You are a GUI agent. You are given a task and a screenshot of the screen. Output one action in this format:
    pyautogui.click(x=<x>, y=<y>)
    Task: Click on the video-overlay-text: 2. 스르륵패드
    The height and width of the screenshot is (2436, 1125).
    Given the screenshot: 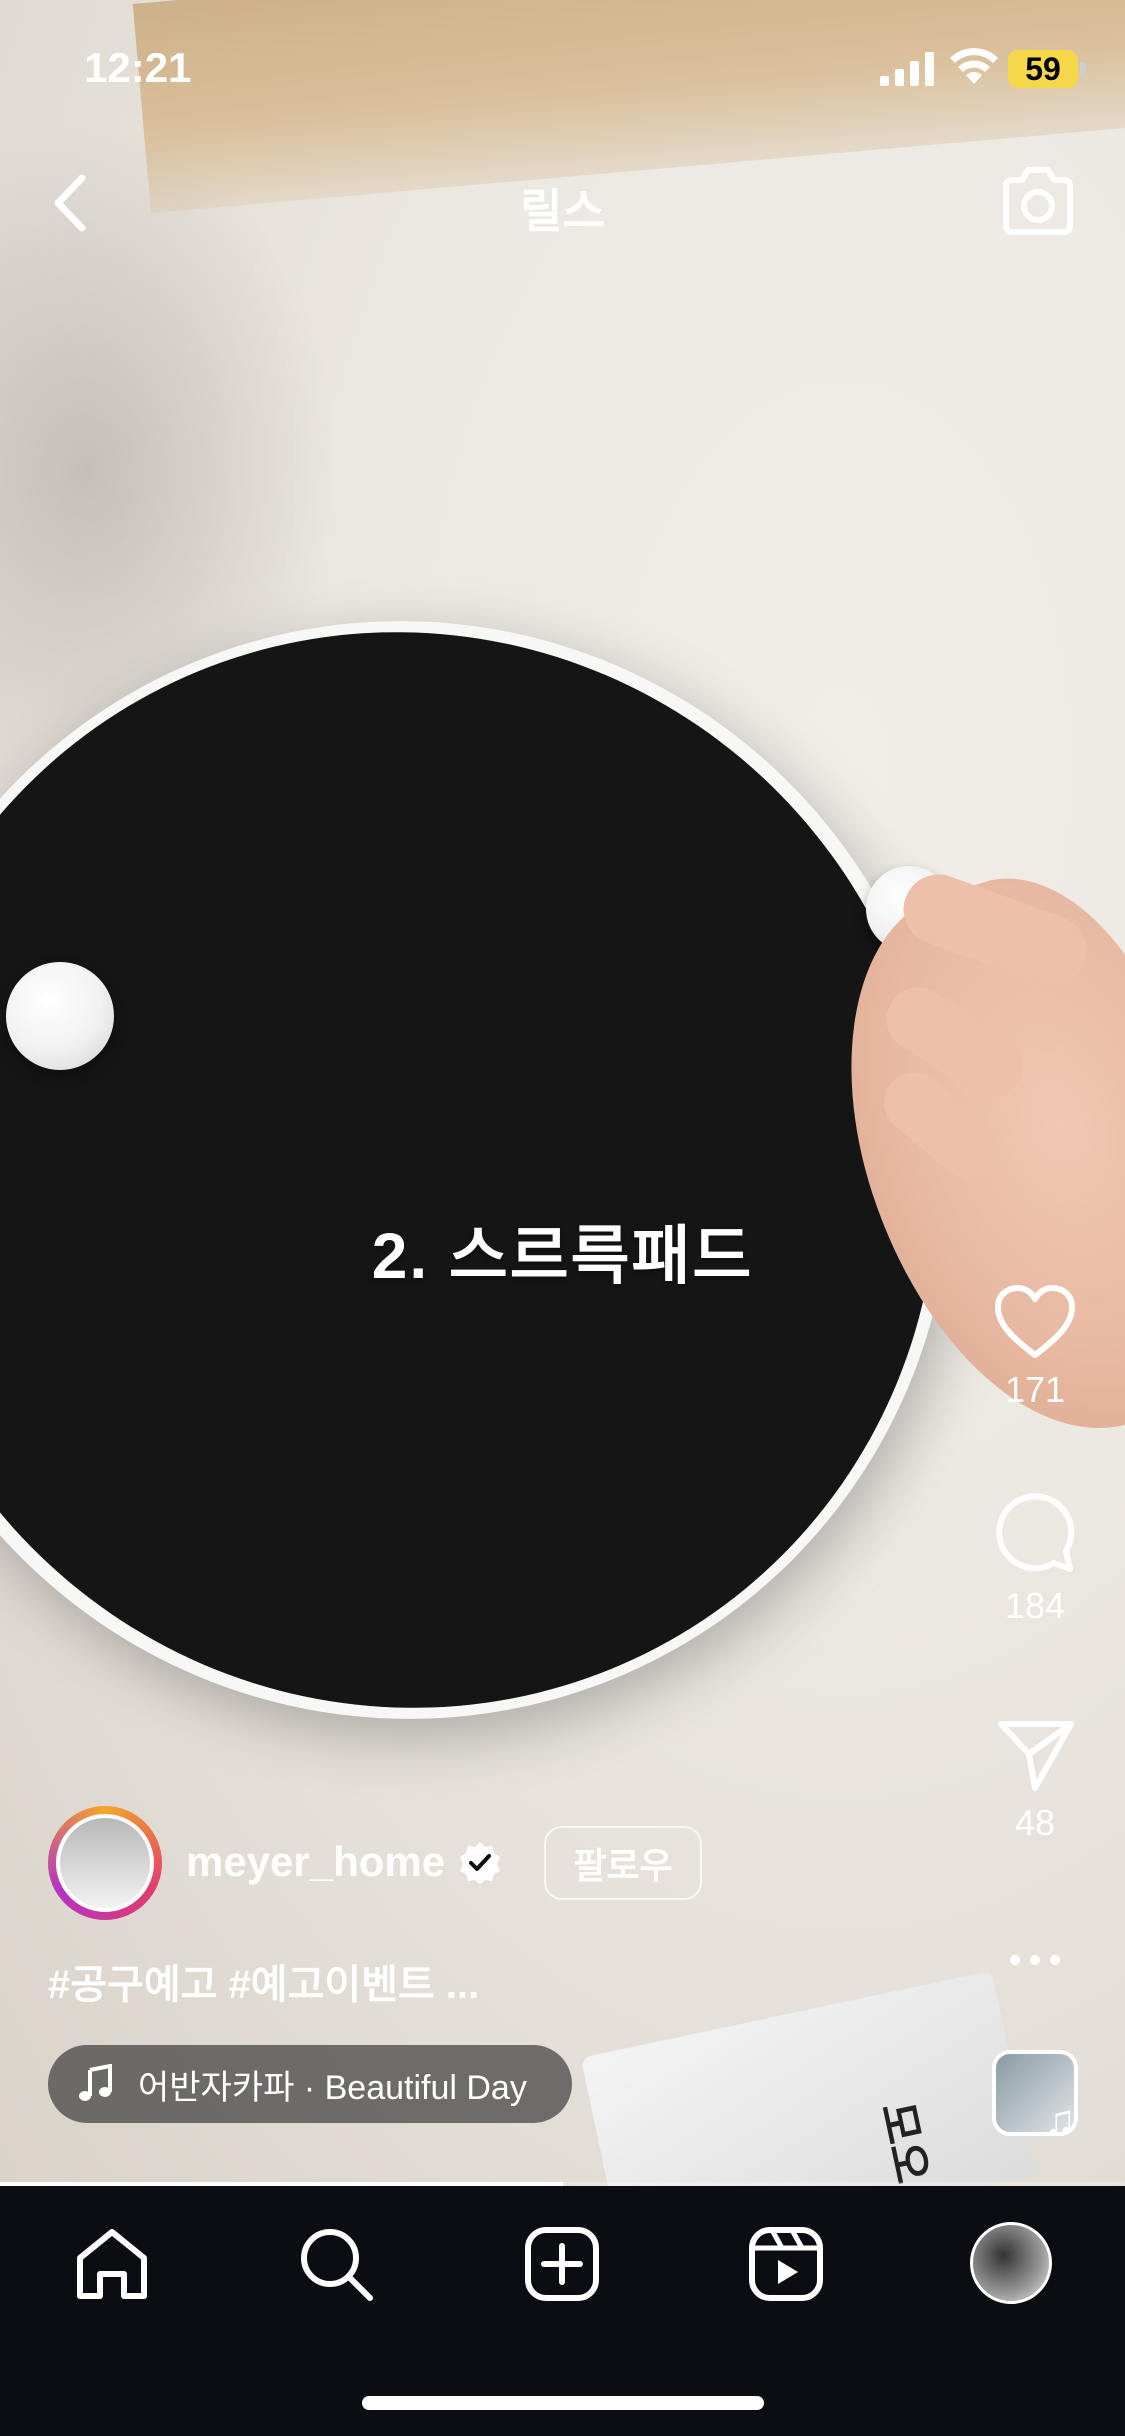 What is the action you would take?
    pyautogui.click(x=562, y=1256)
    